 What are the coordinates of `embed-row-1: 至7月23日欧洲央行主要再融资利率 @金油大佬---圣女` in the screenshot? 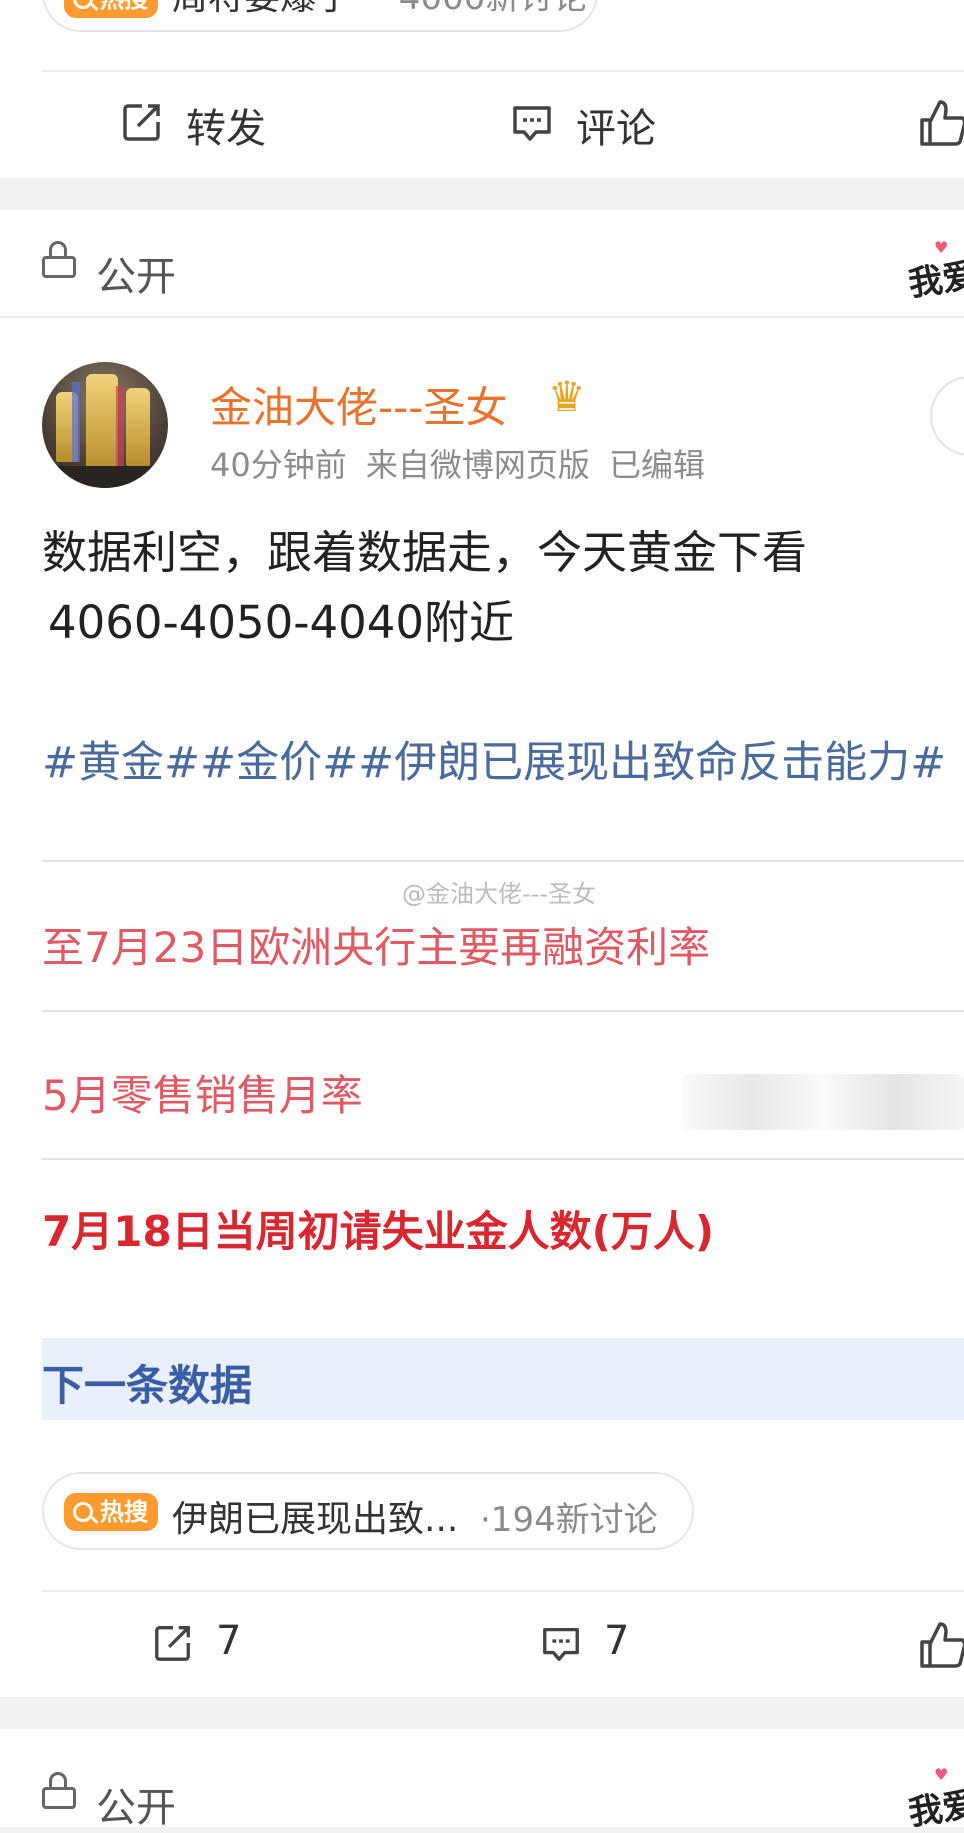 It's located at (503, 936).